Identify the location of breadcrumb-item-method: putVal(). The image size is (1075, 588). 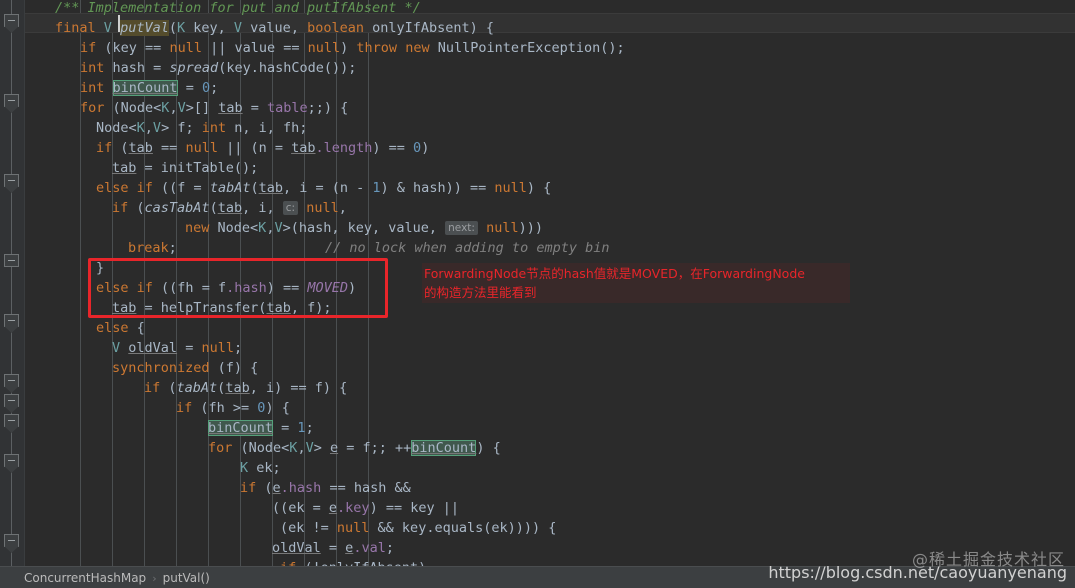
(186, 578).